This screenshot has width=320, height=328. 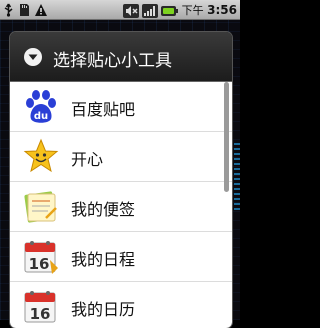 What do you see at coordinates (149, 10) in the screenshot?
I see `signal-icon` at bounding box center [149, 10].